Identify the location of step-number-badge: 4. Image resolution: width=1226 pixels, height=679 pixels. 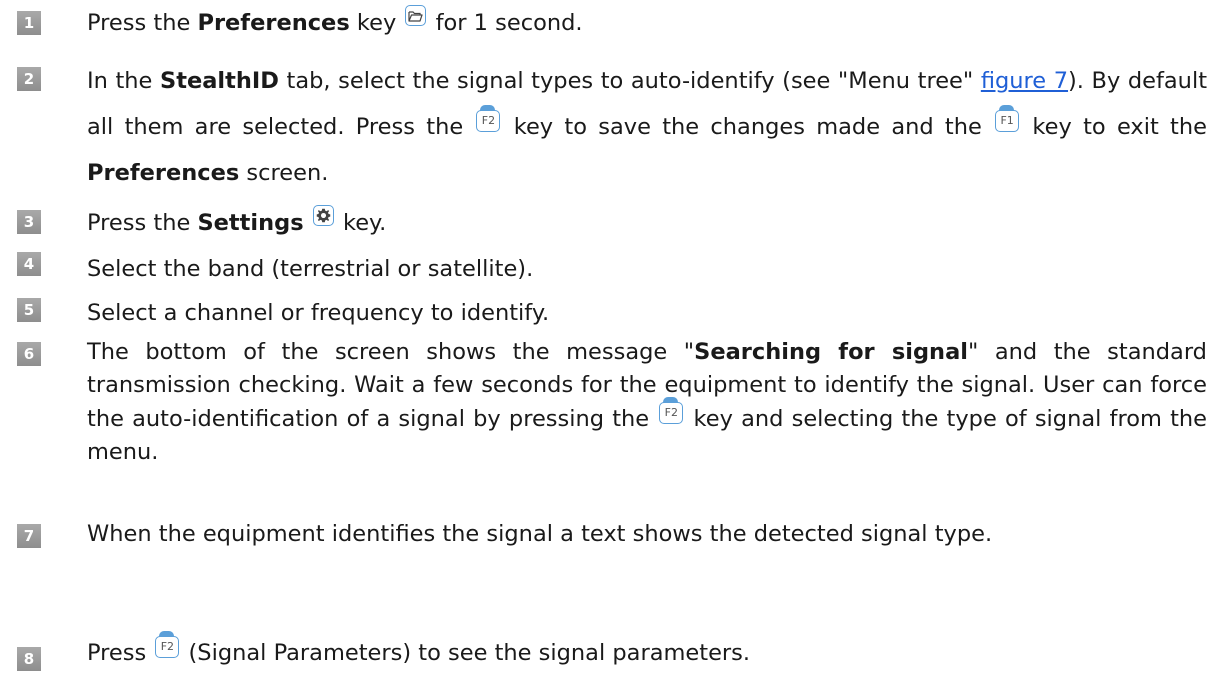
(29, 264).